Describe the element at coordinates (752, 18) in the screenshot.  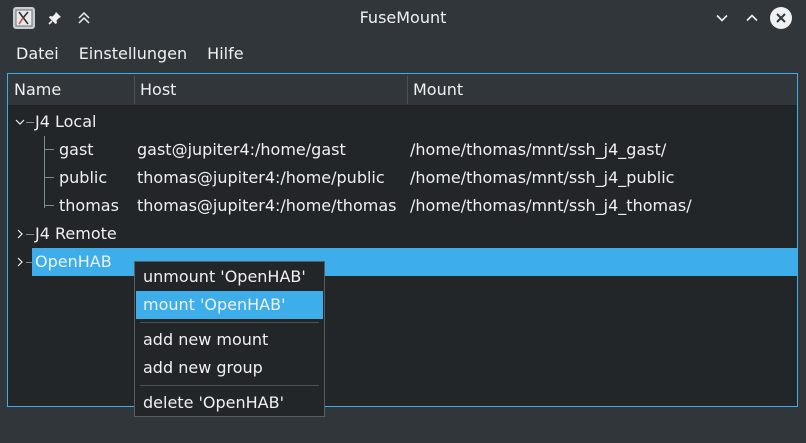
I see `maximize-icon` at that location.